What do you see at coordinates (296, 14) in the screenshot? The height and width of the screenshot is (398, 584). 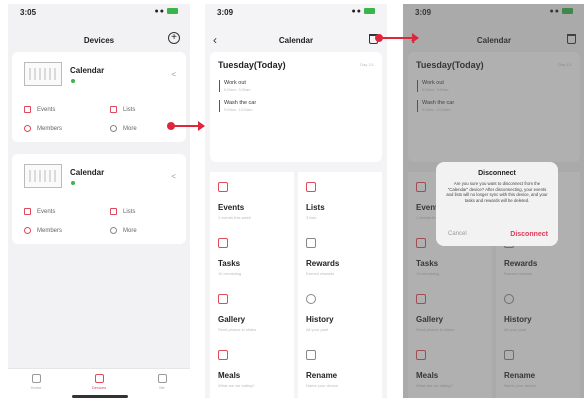 I see `status-bar: 3:09 ●●` at bounding box center [296, 14].